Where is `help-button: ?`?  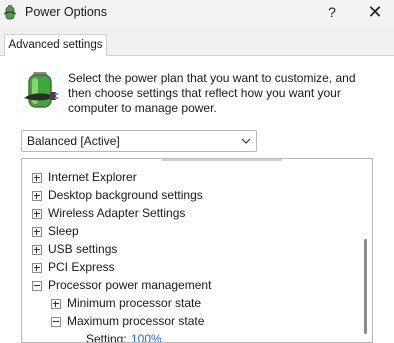
help-button: ? is located at coordinates (332, 12).